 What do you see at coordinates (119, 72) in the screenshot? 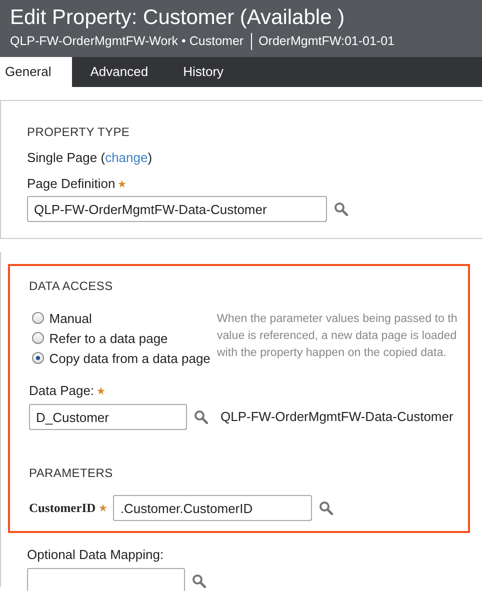
I see `tab: Advanced` at bounding box center [119, 72].